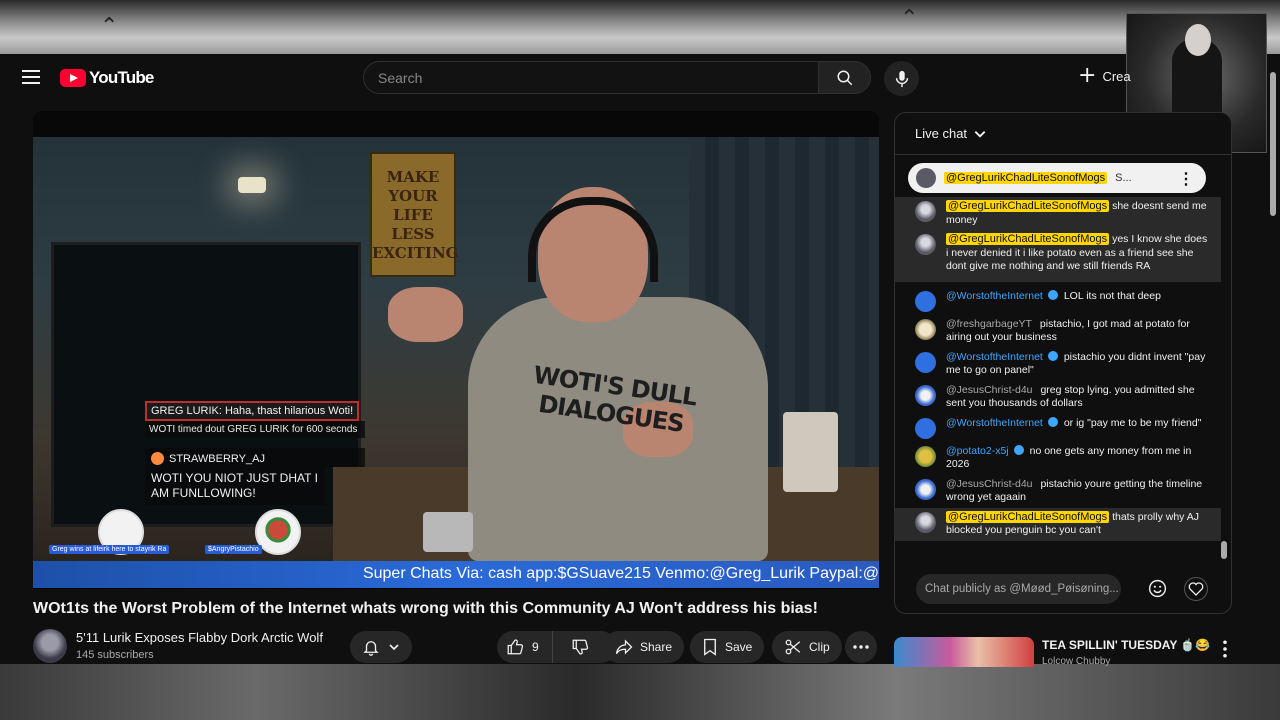  What do you see at coordinates (515, 647) in the screenshot?
I see `thumbs-up-icon` at bounding box center [515, 647].